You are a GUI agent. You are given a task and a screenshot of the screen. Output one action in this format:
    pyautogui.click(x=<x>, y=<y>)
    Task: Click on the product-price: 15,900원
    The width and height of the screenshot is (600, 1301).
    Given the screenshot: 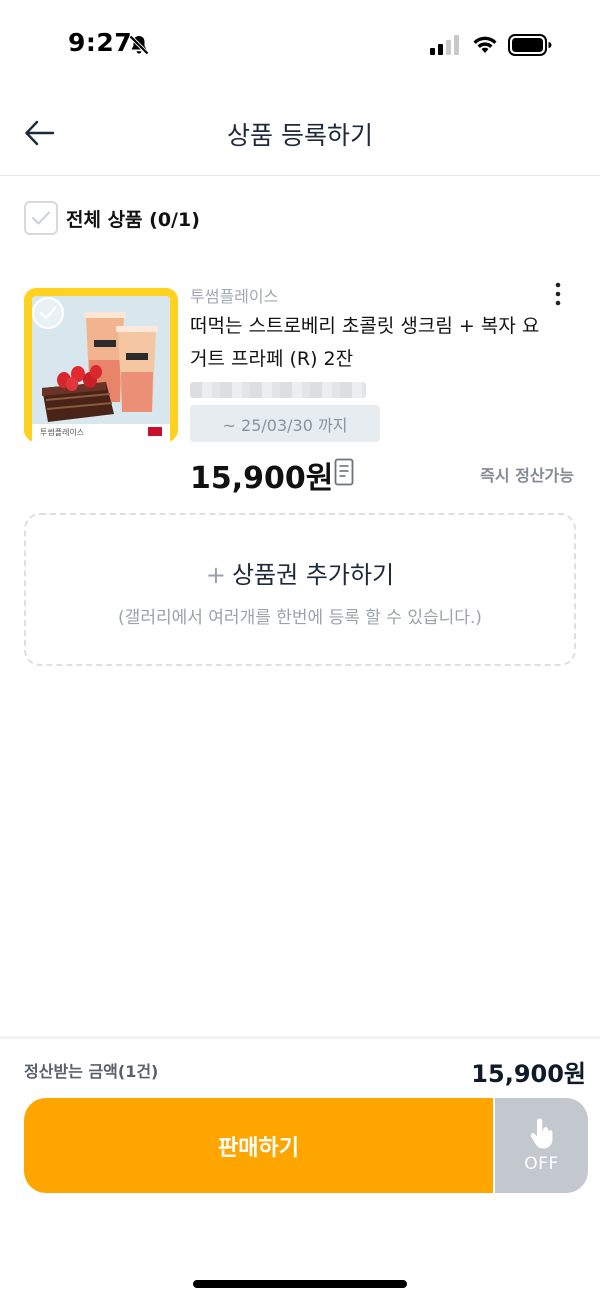 What is the action you would take?
    pyautogui.click(x=262, y=478)
    